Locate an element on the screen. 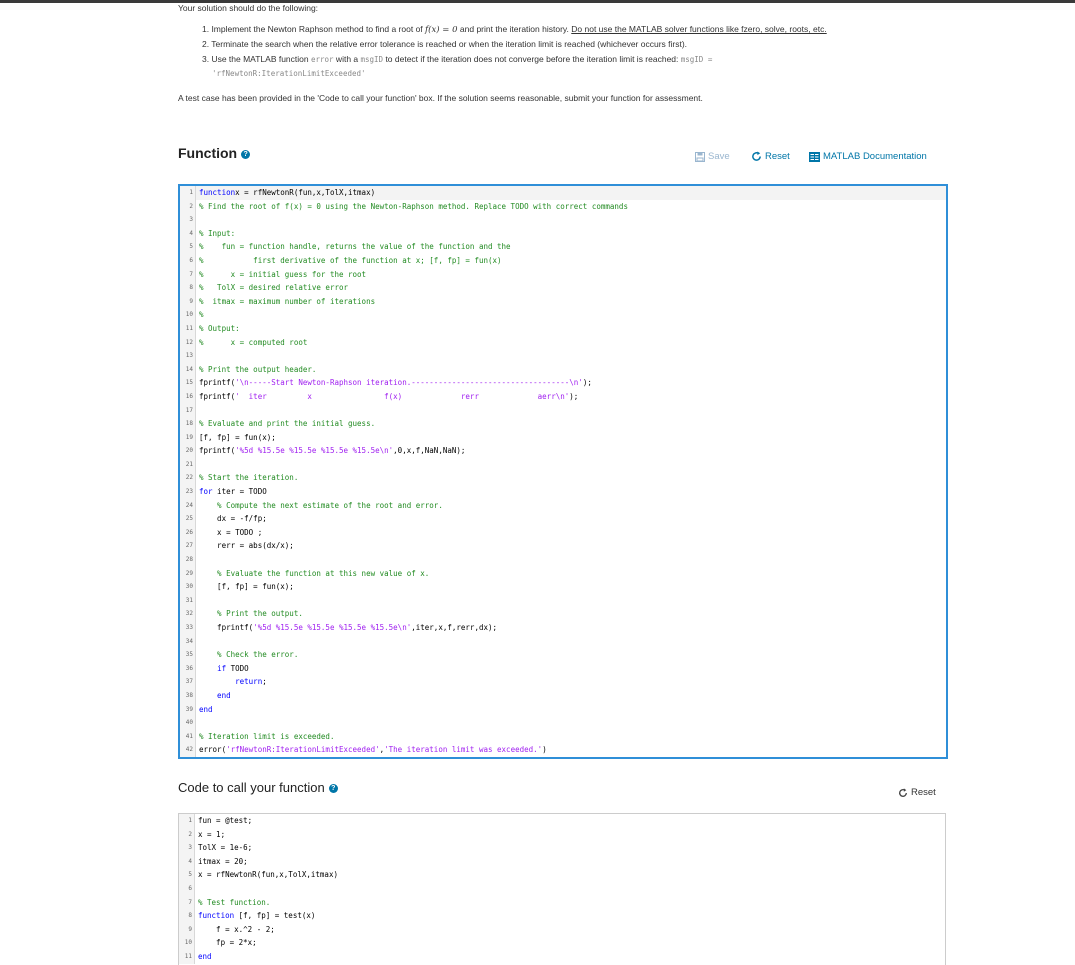 This screenshot has width=1075, height=965. code-token: % Iteration limit is exceeded. is located at coordinates (267, 736).